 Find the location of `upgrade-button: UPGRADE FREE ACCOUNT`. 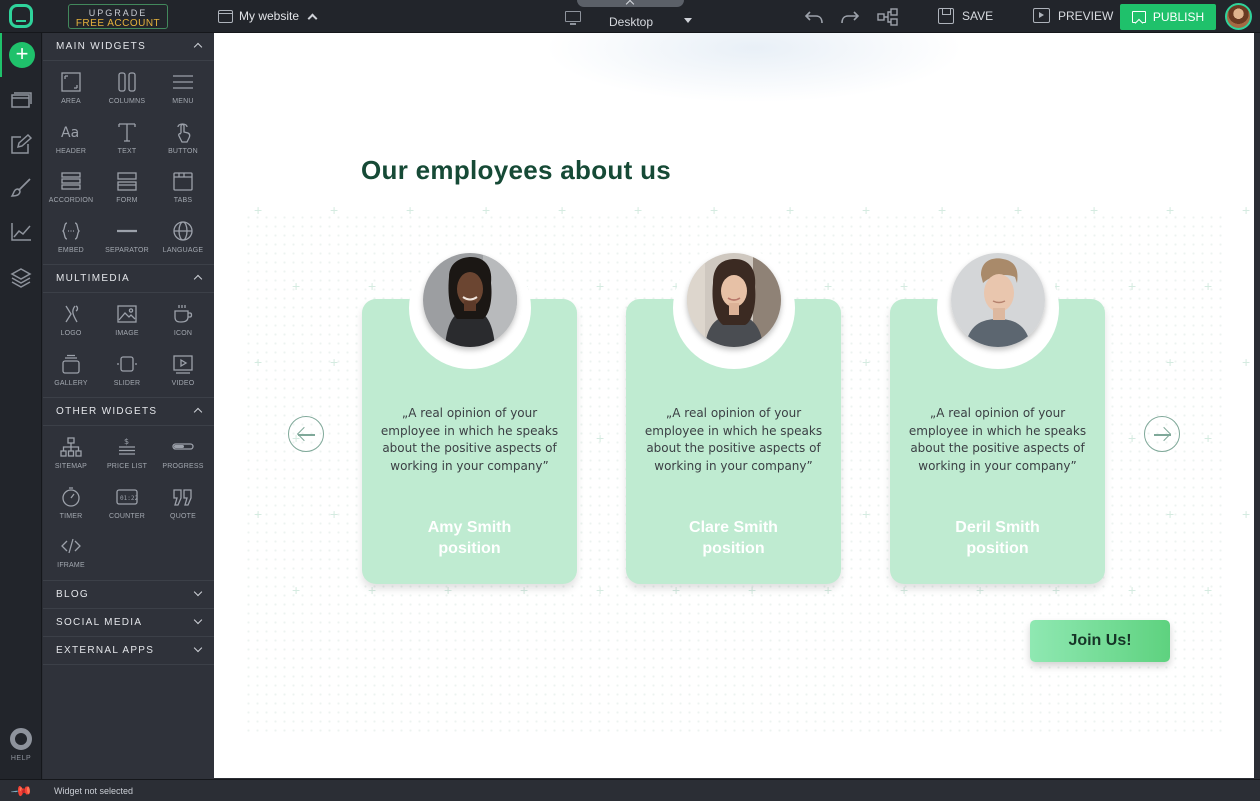

upgrade-button: UPGRADE FREE ACCOUNT is located at coordinates (118, 16).